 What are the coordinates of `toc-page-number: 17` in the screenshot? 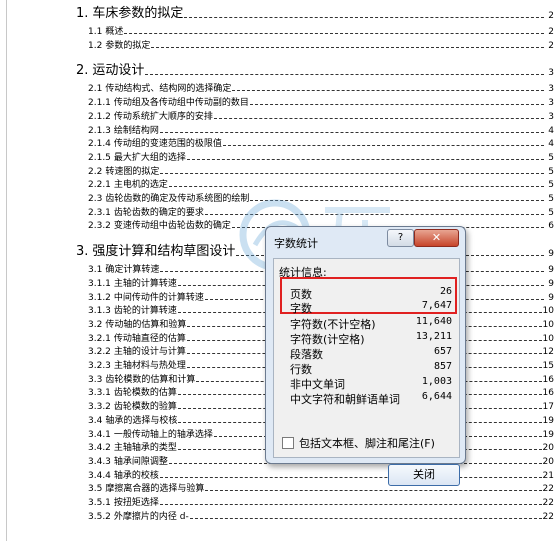 It's located at (548, 407).